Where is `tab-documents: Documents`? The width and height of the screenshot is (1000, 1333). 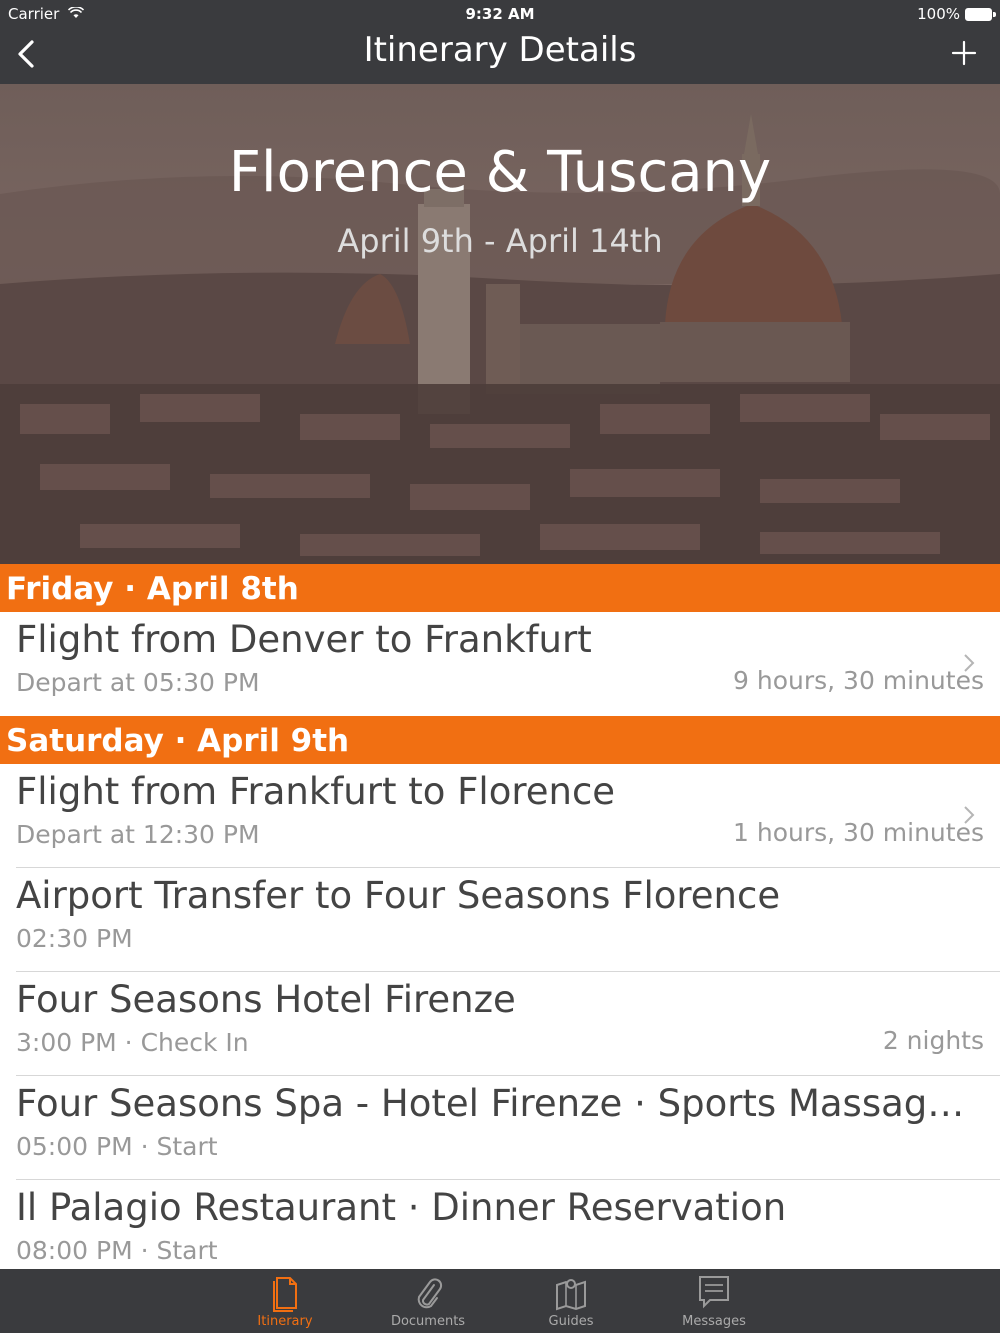 tab-documents: Documents is located at coordinates (428, 1301).